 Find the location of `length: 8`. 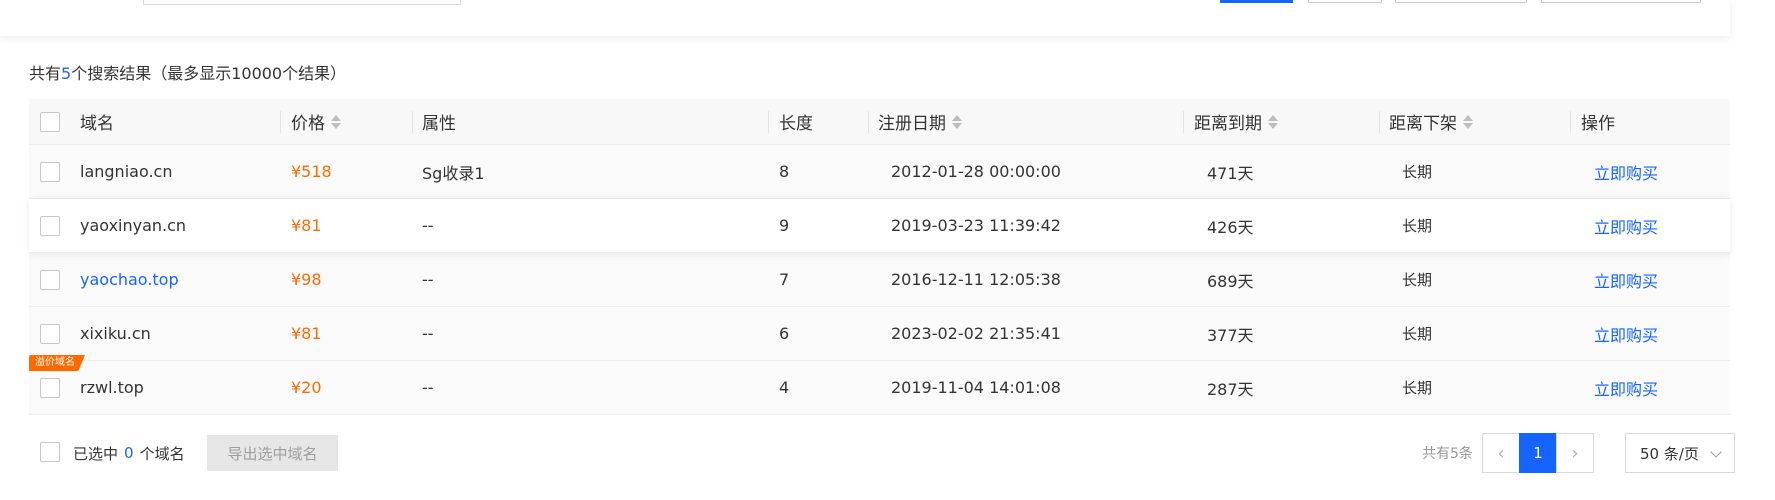

length: 8 is located at coordinates (784, 171).